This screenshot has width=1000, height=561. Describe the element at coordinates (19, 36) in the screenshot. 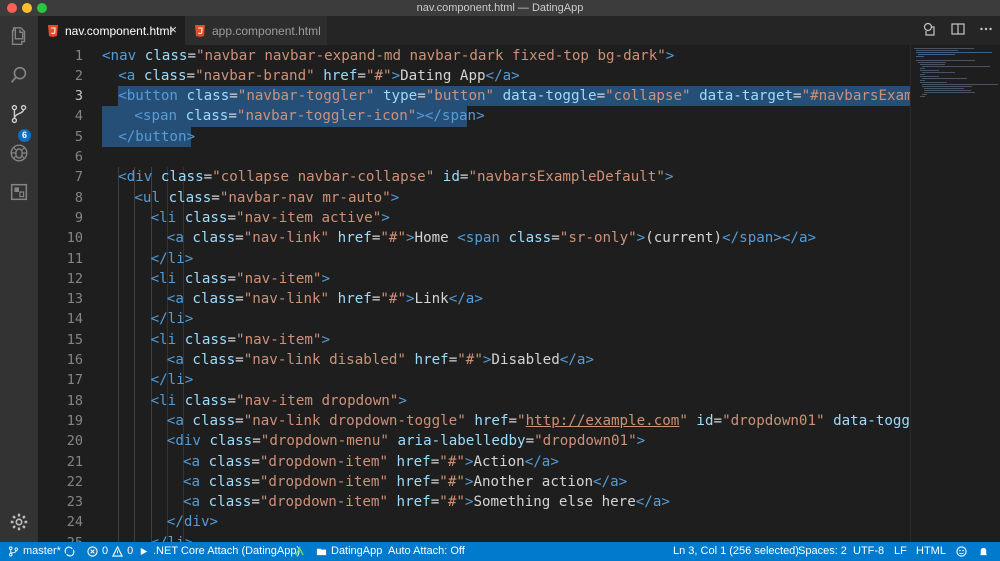

I see `files-icon` at that location.